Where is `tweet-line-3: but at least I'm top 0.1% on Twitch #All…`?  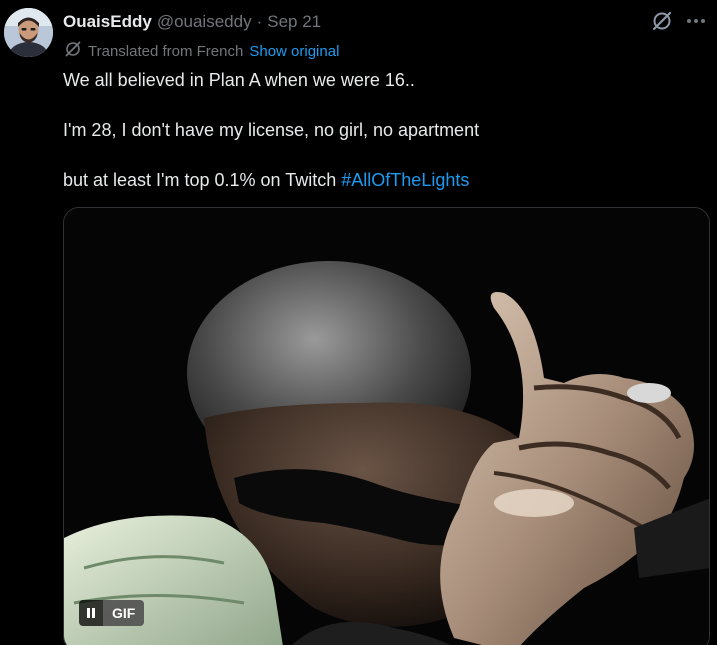
tweet-line-3: but at least I'm top 0.1% on Twitch #All… is located at coordinates (383, 180).